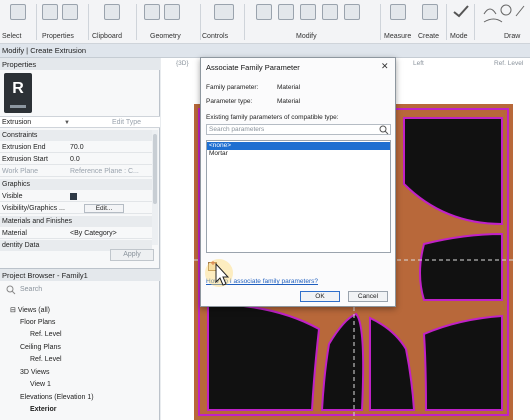  I want to click on move-icon, so click(330, 12).